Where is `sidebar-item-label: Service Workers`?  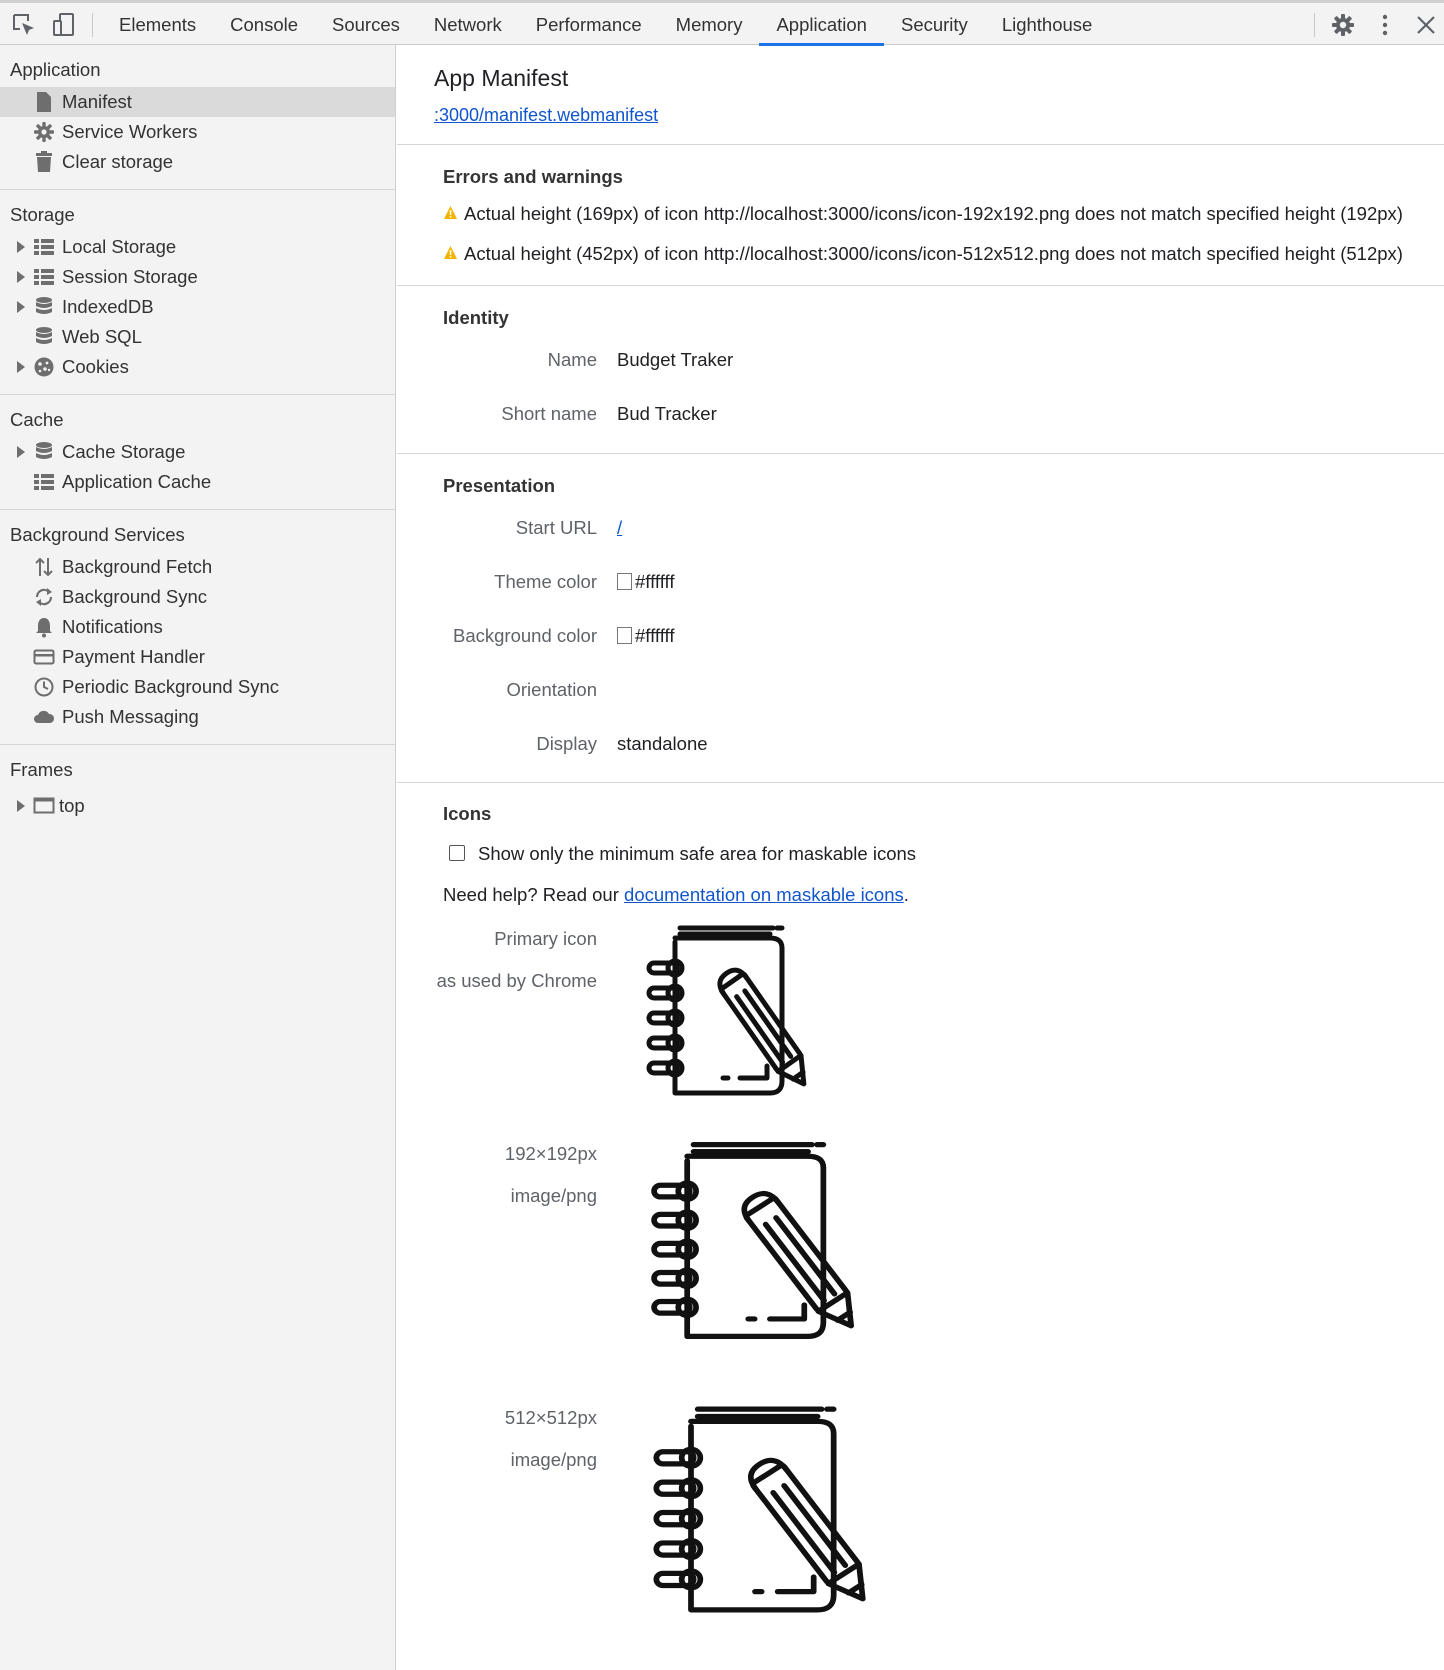
sidebar-item-label: Service Workers is located at coordinates (130, 131).